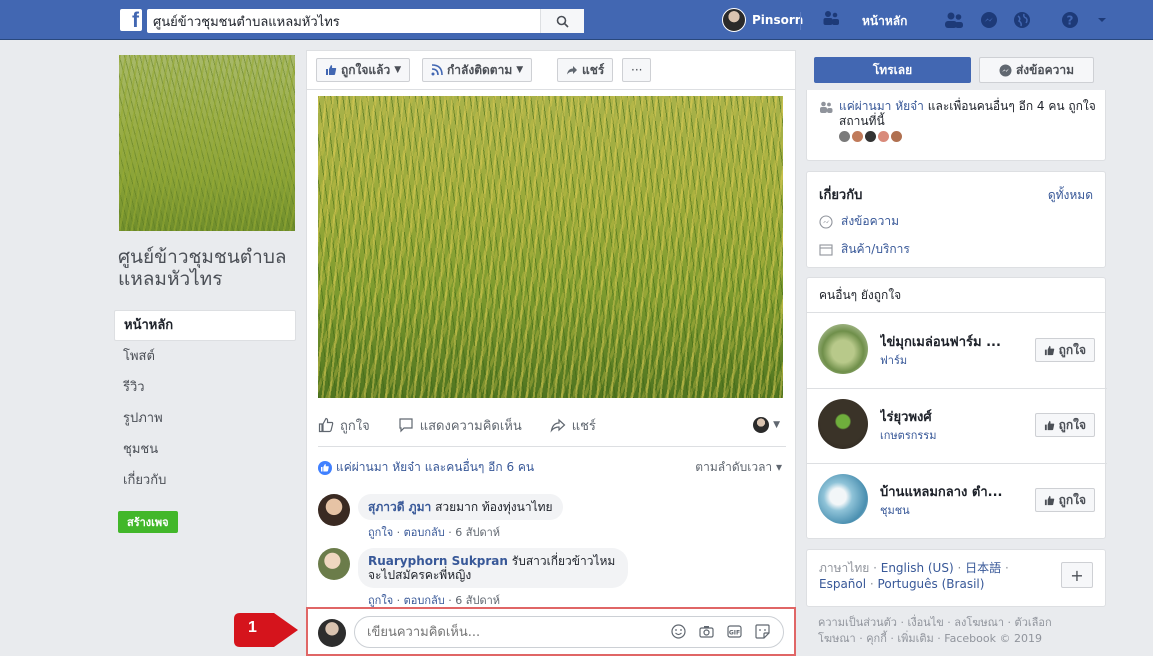 This screenshot has height=656, width=1153. Describe the element at coordinates (766, 425) in the screenshot. I see `post-as-selector: ▼` at that location.